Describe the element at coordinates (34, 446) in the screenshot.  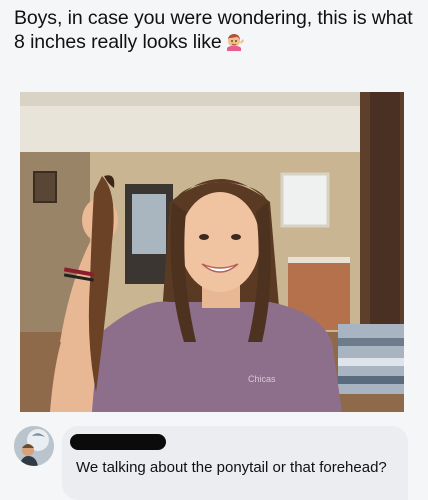
I see `commenter-avatar` at that location.